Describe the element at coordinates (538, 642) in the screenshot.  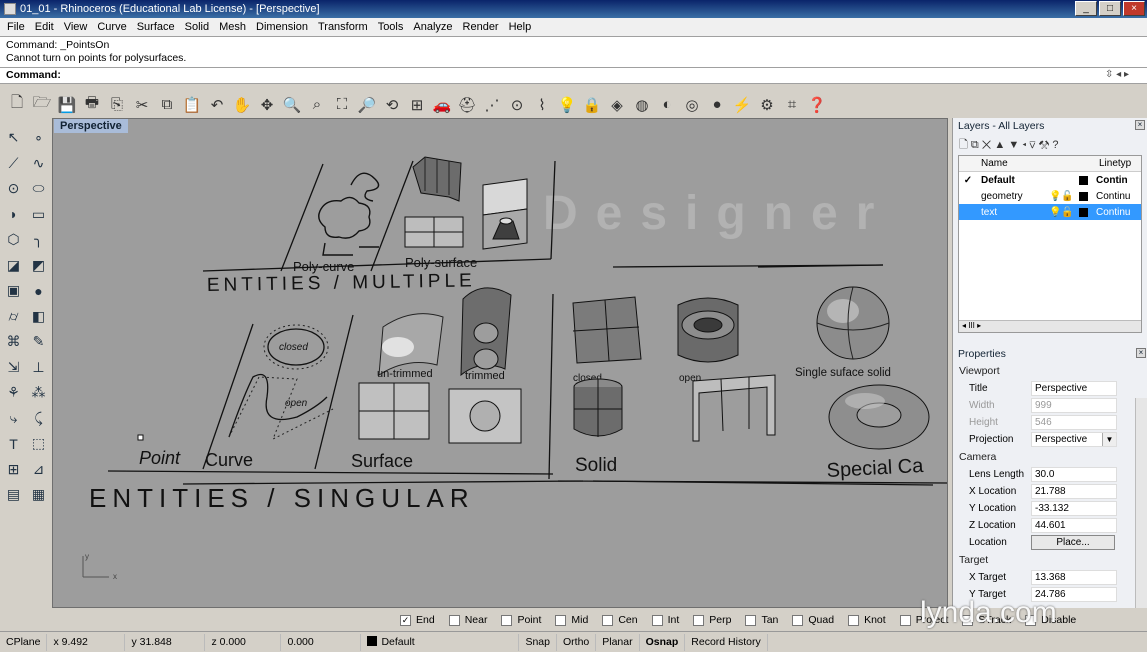
I see `status-snap: Snap` at that location.